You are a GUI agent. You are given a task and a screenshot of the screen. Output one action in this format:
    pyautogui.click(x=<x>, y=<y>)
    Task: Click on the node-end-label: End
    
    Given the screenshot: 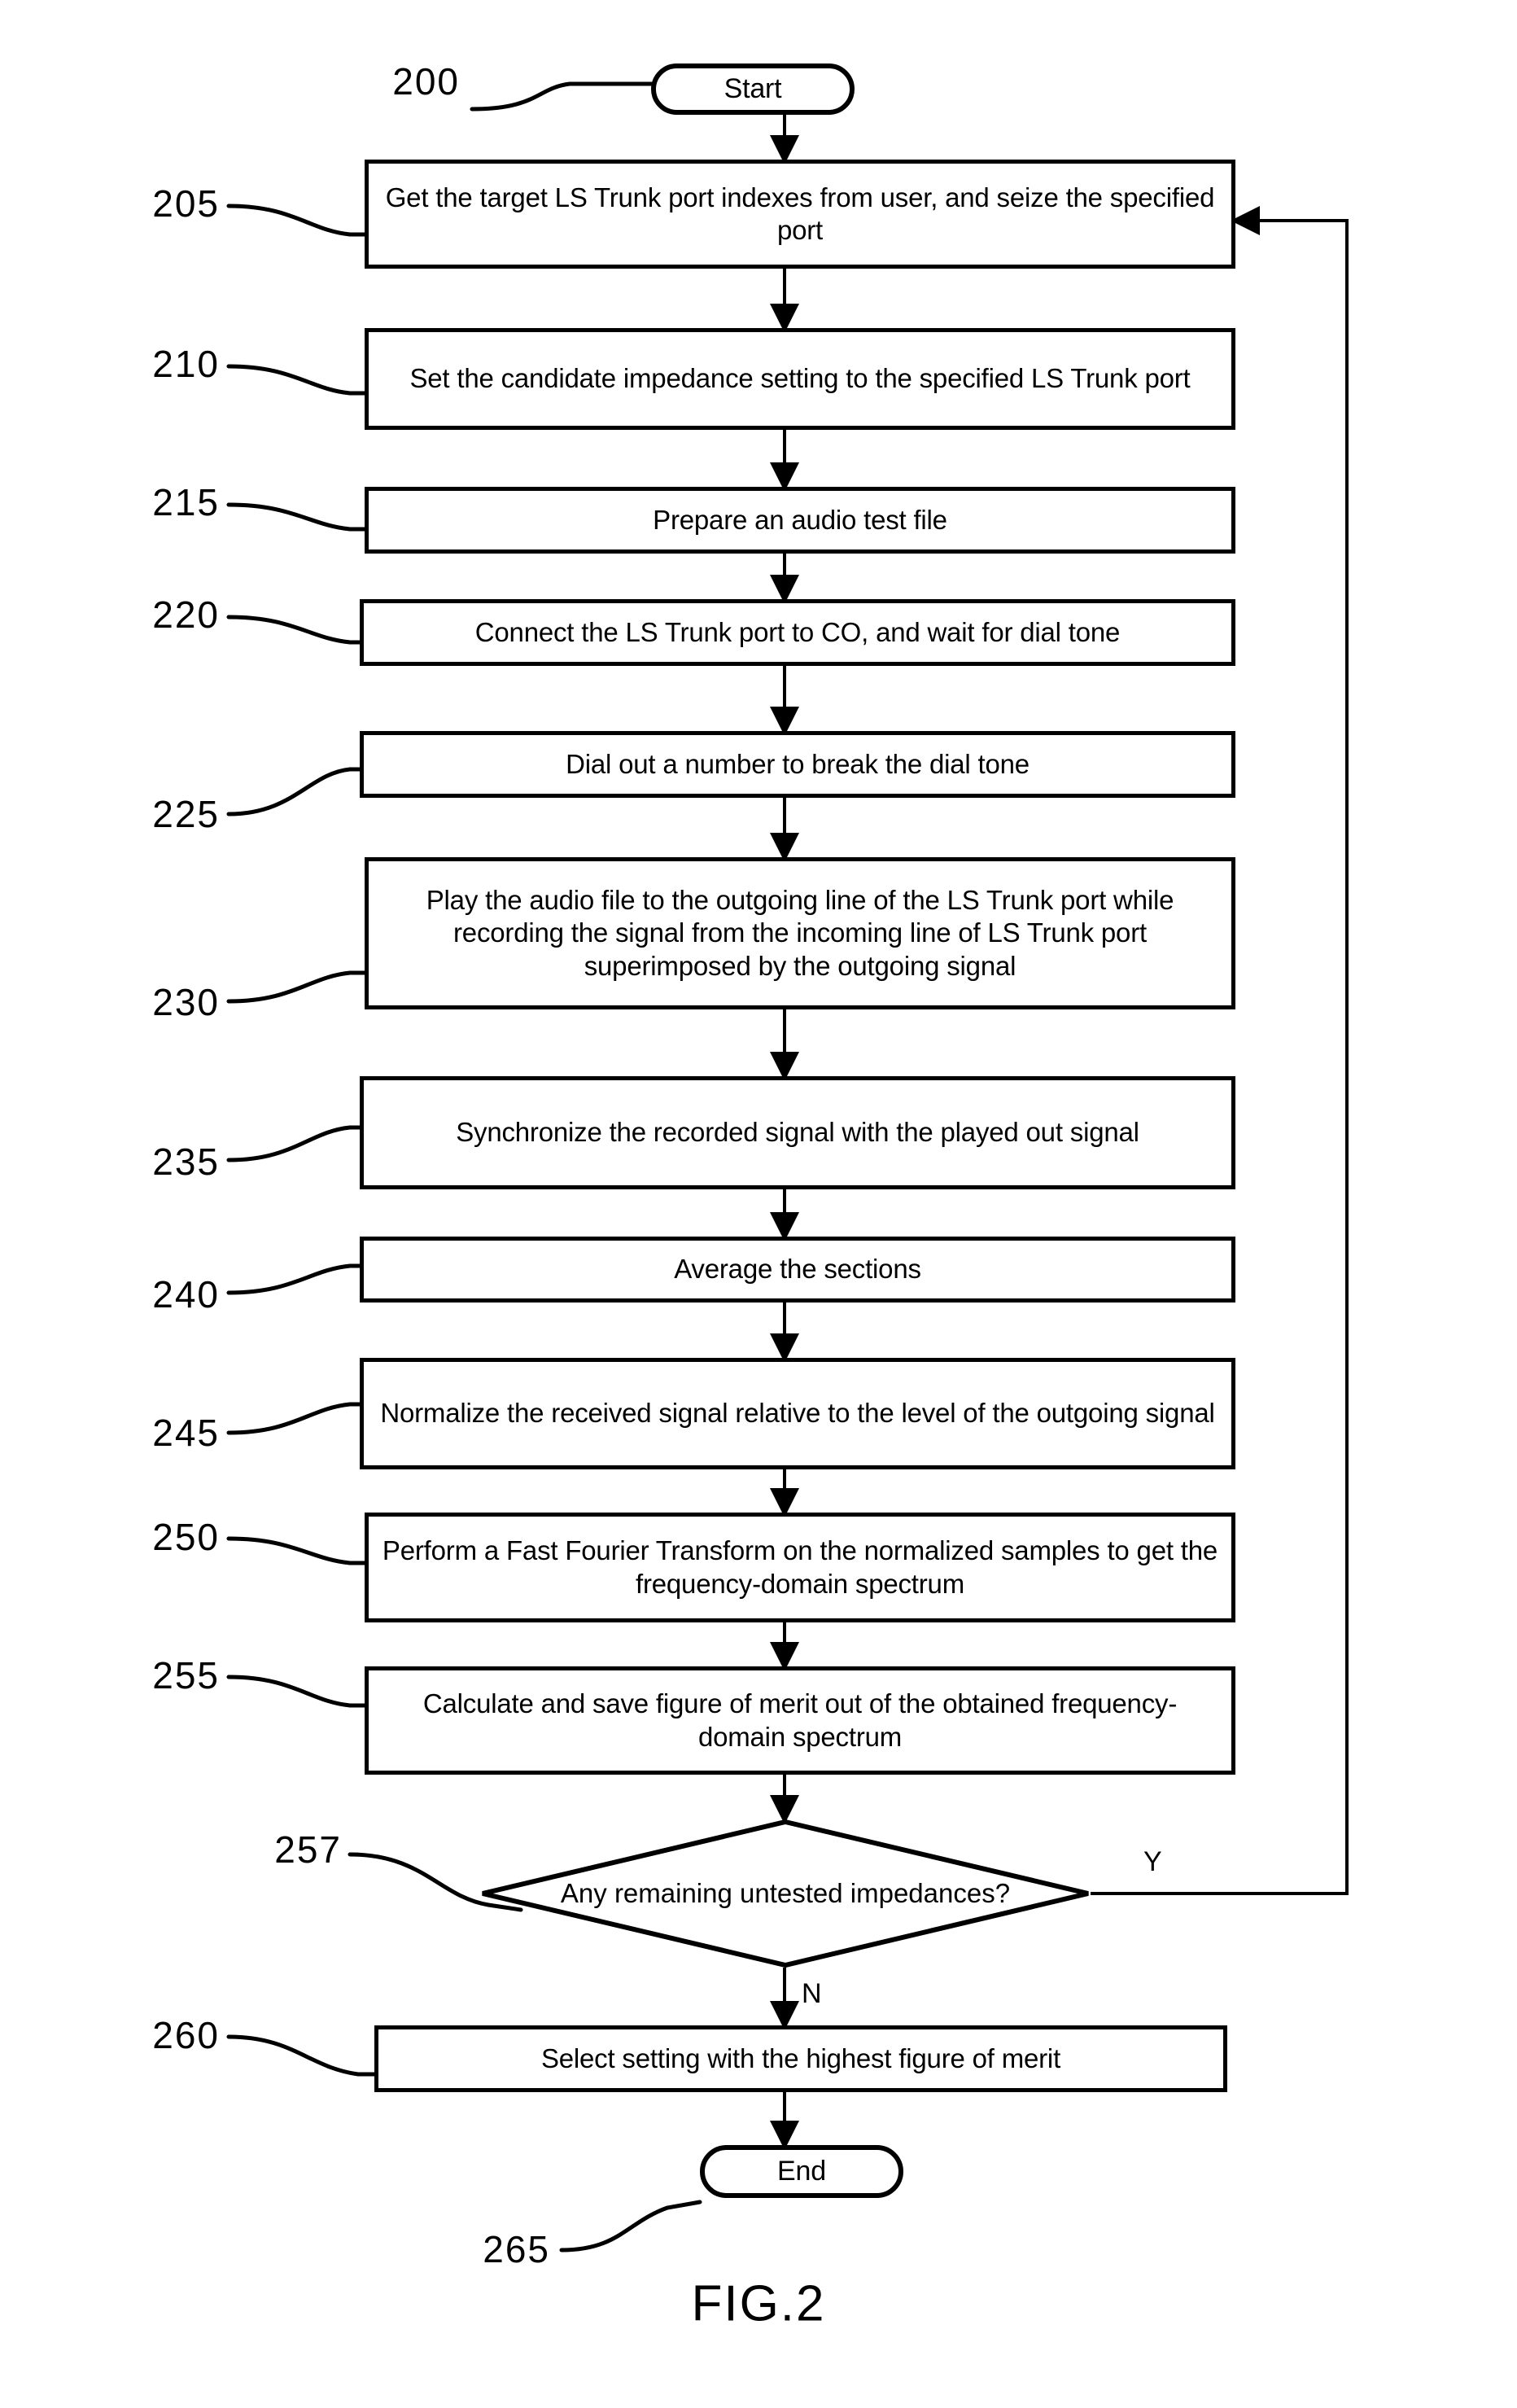 What is the action you would take?
    pyautogui.click(x=802, y=2171)
    